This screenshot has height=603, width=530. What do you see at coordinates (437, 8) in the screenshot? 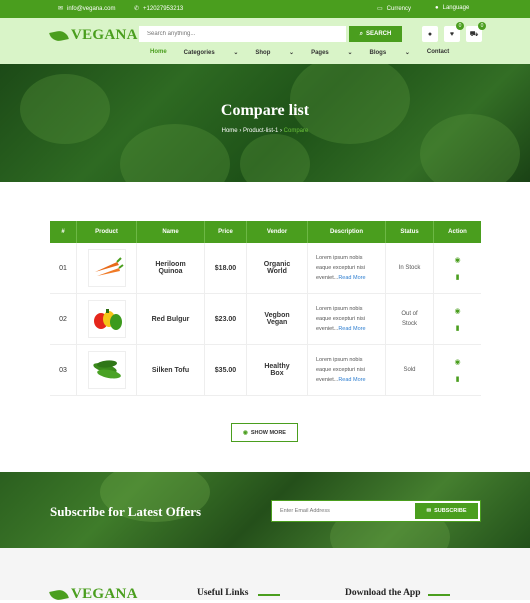
I see `globe-icon: ●` at bounding box center [437, 8].